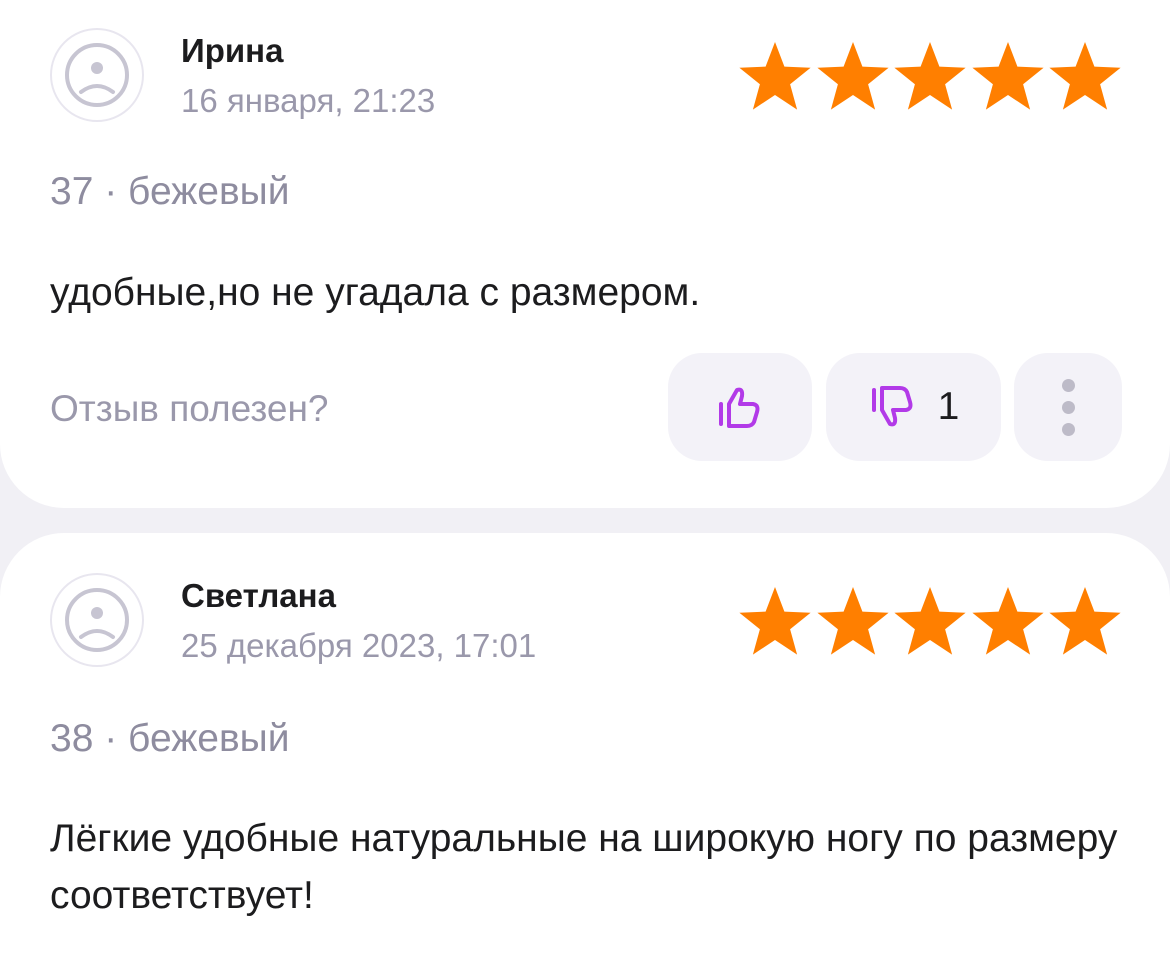 The width and height of the screenshot is (1170, 953). I want to click on product-variant: 37 · бежевый, so click(170, 191).